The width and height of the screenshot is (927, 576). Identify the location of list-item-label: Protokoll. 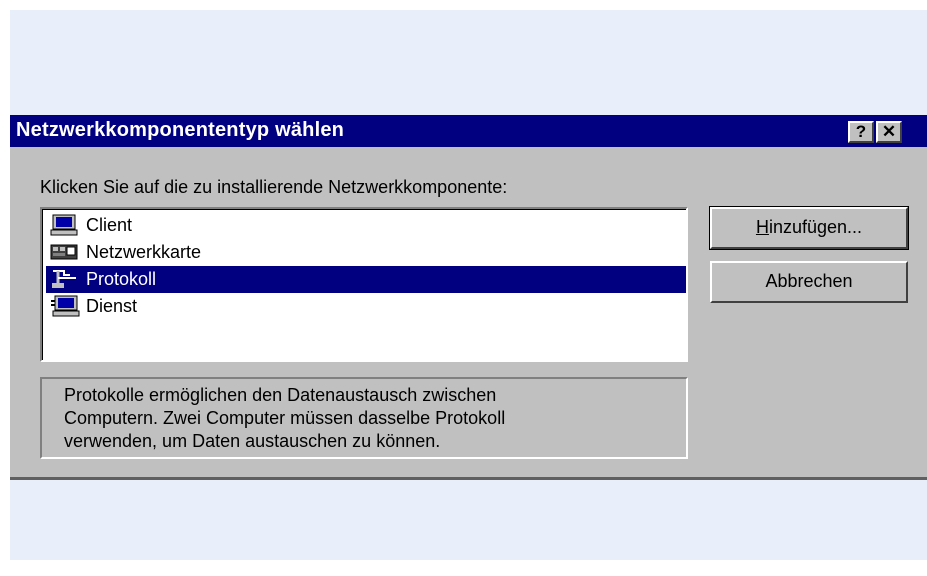
(121, 279).